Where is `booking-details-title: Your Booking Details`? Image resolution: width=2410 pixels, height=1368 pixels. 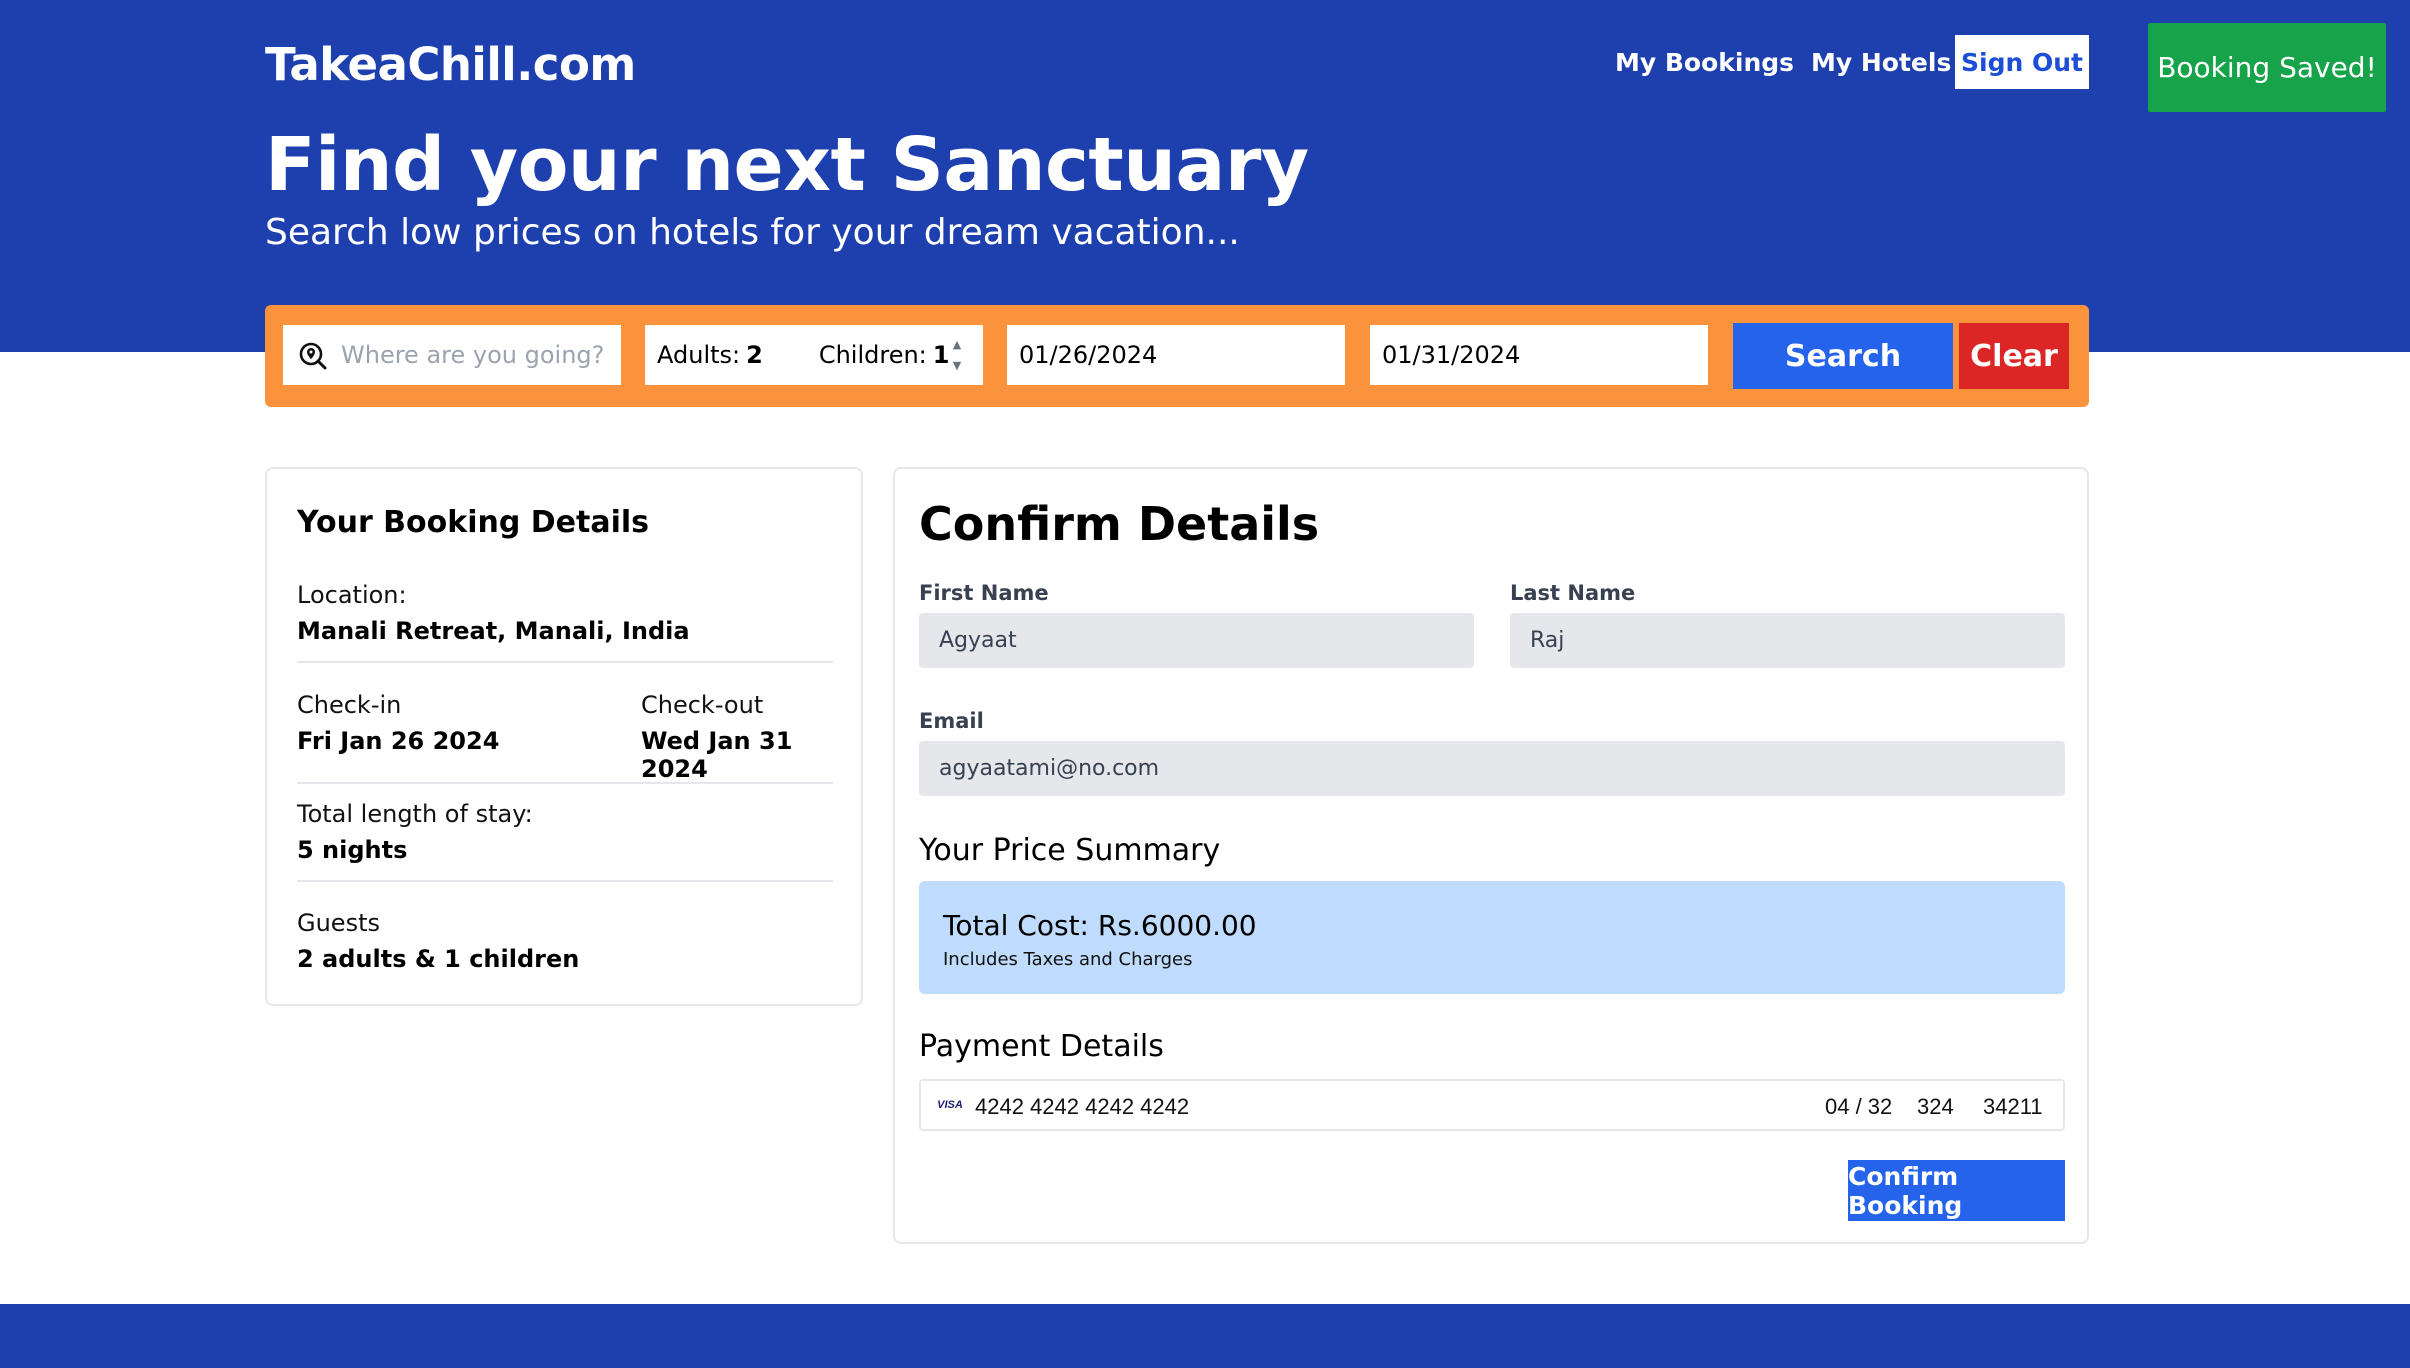 booking-details-title: Your Booking Details is located at coordinates (473, 522).